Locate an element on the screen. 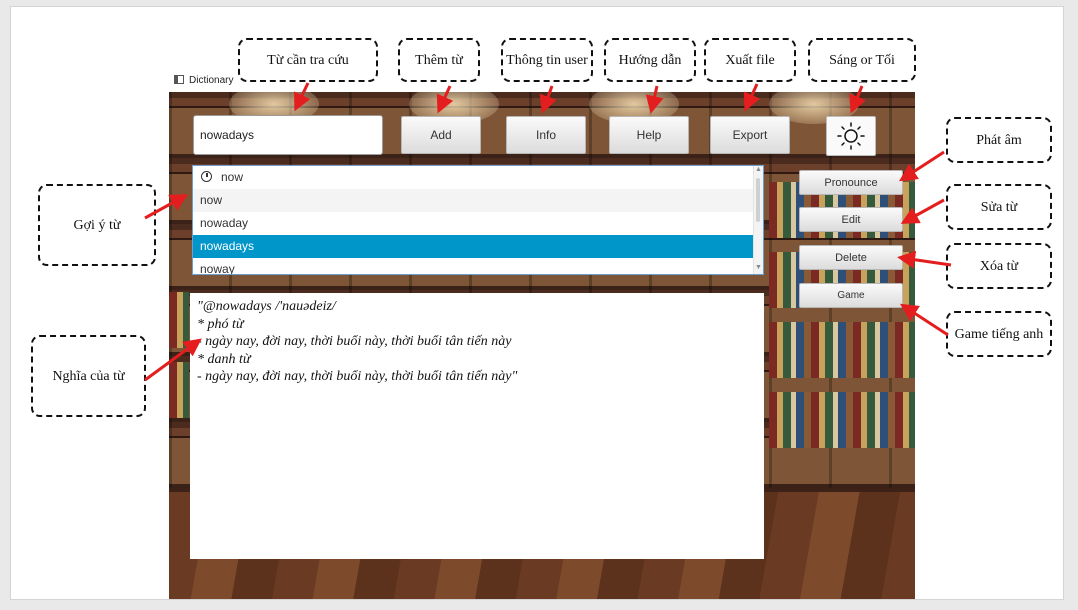 The width and height of the screenshot is (1078, 610). scrollbar: ▲ ▼ is located at coordinates (758, 220).